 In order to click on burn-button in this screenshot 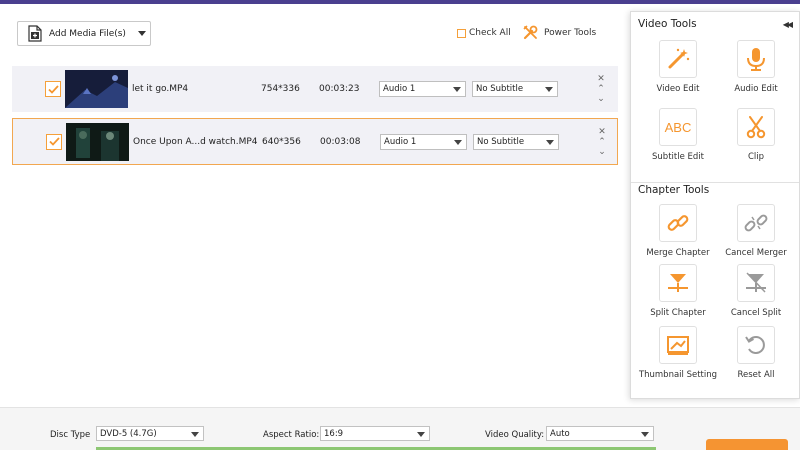, I will do `click(747, 444)`.